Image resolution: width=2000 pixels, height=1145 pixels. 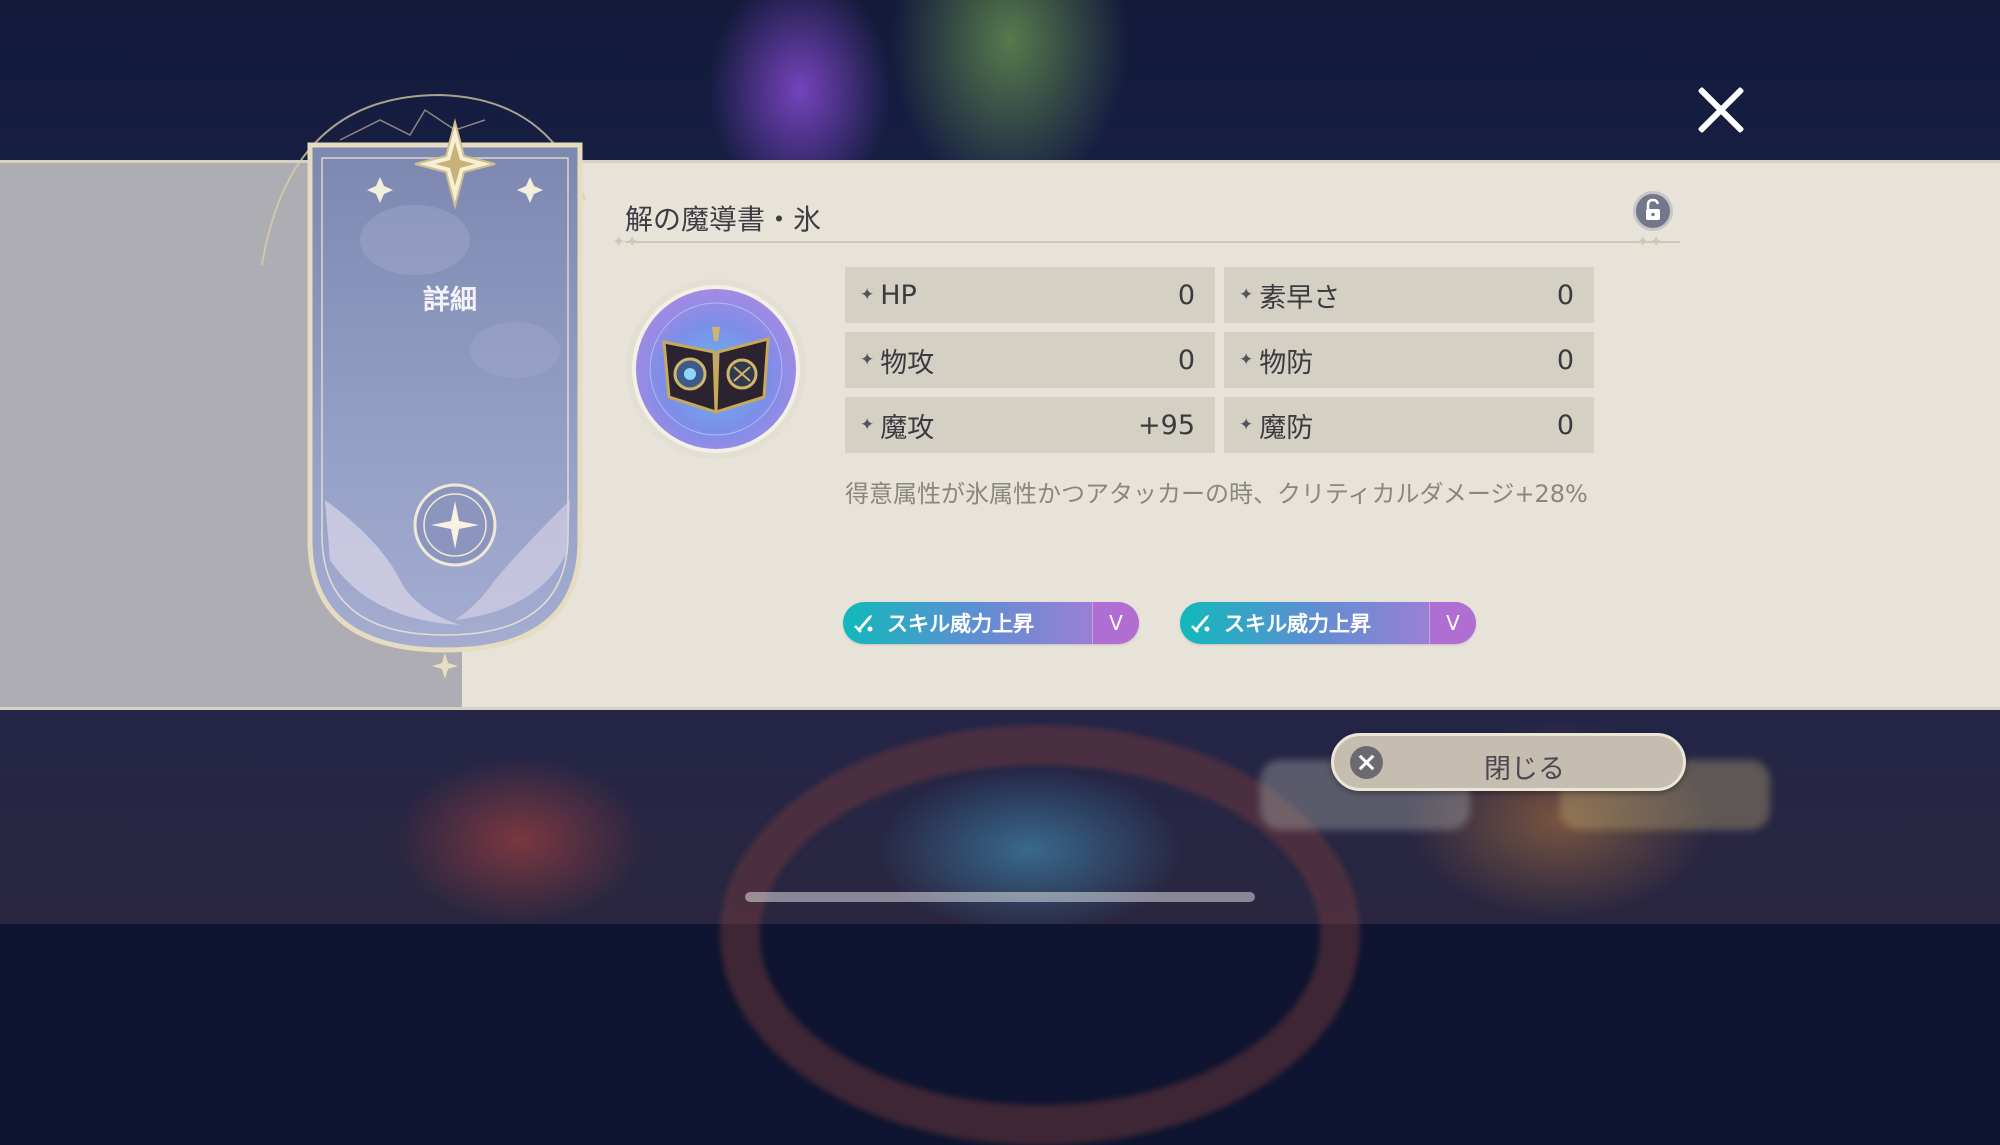 I want to click on stat-name: 物攻, so click(x=907, y=363).